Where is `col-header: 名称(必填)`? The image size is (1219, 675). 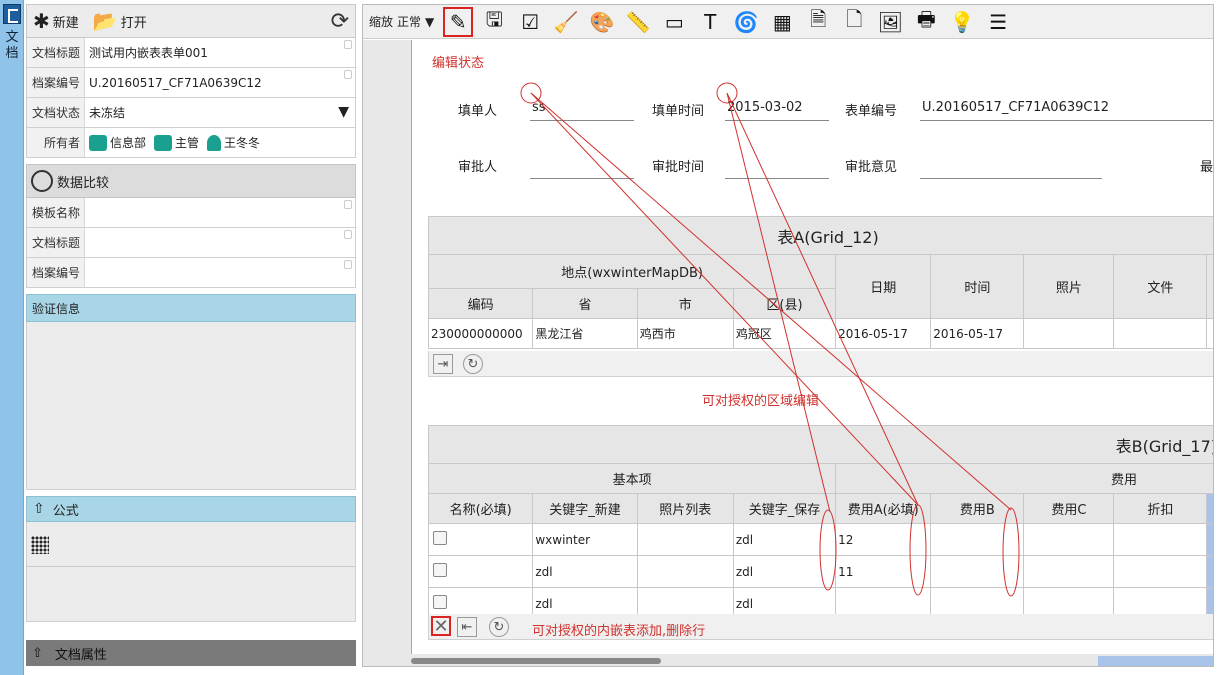 col-header: 名称(必填) is located at coordinates (480, 508).